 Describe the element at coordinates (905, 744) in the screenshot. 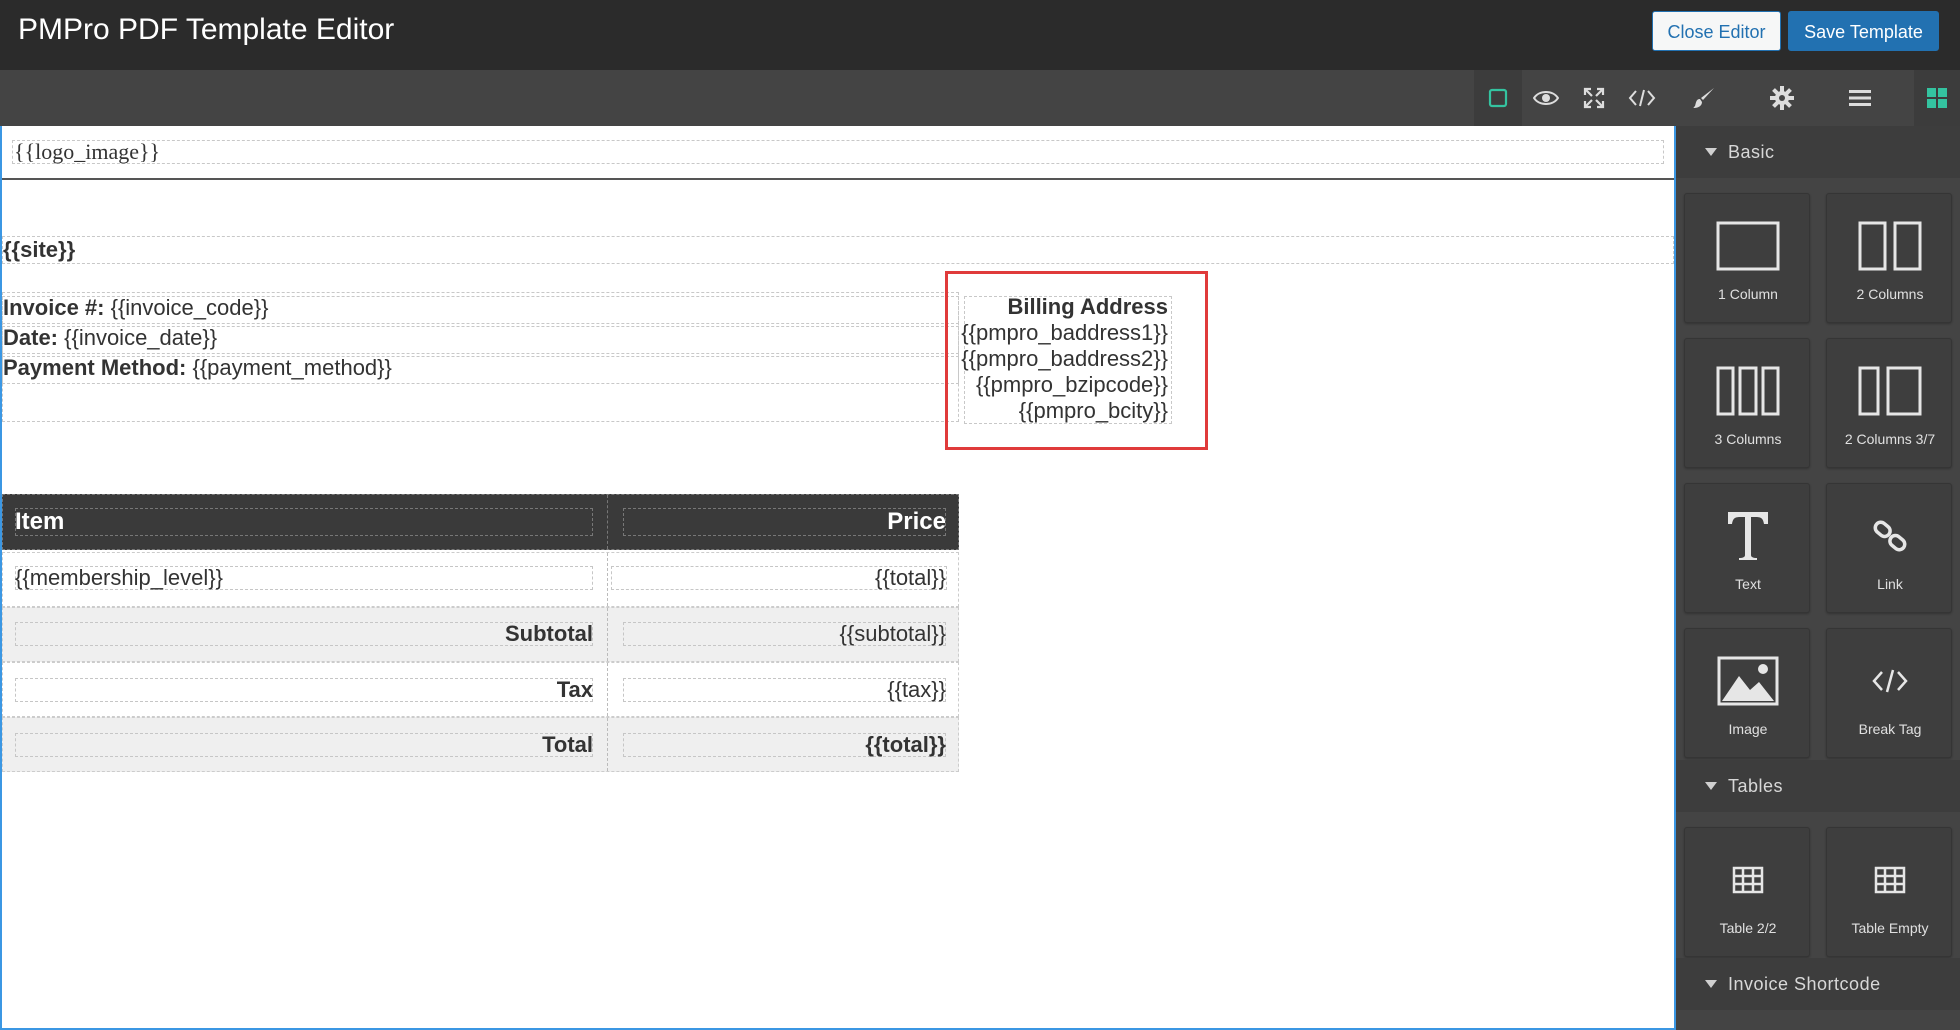

I see `grand-total-cell: {{total}}` at that location.